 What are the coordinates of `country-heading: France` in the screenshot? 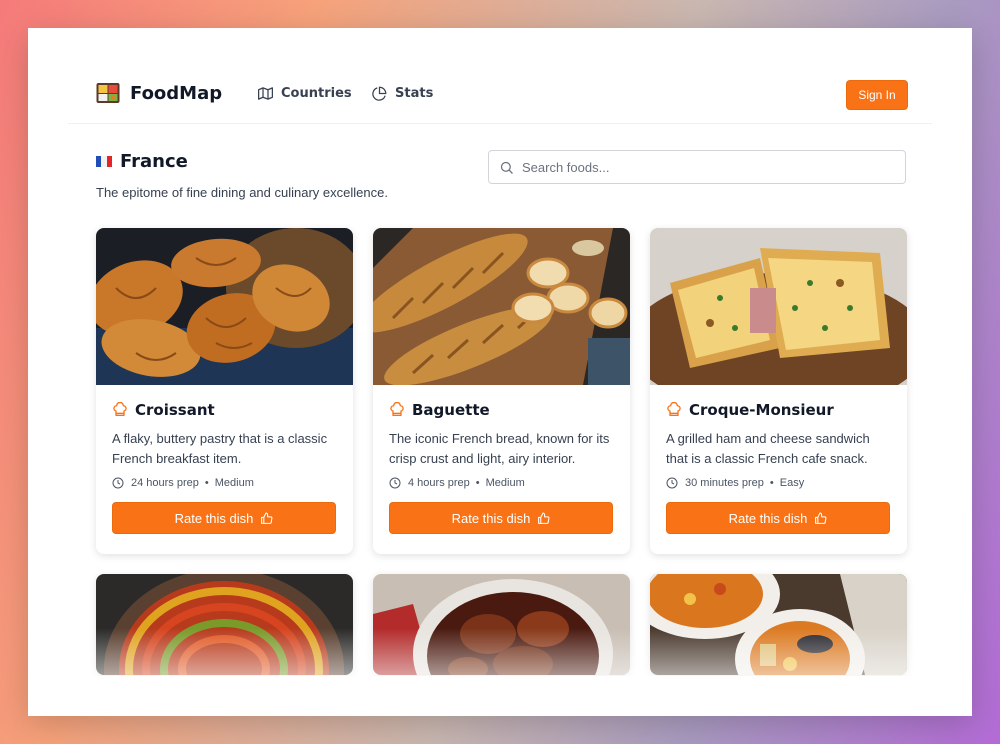 It's located at (142, 161).